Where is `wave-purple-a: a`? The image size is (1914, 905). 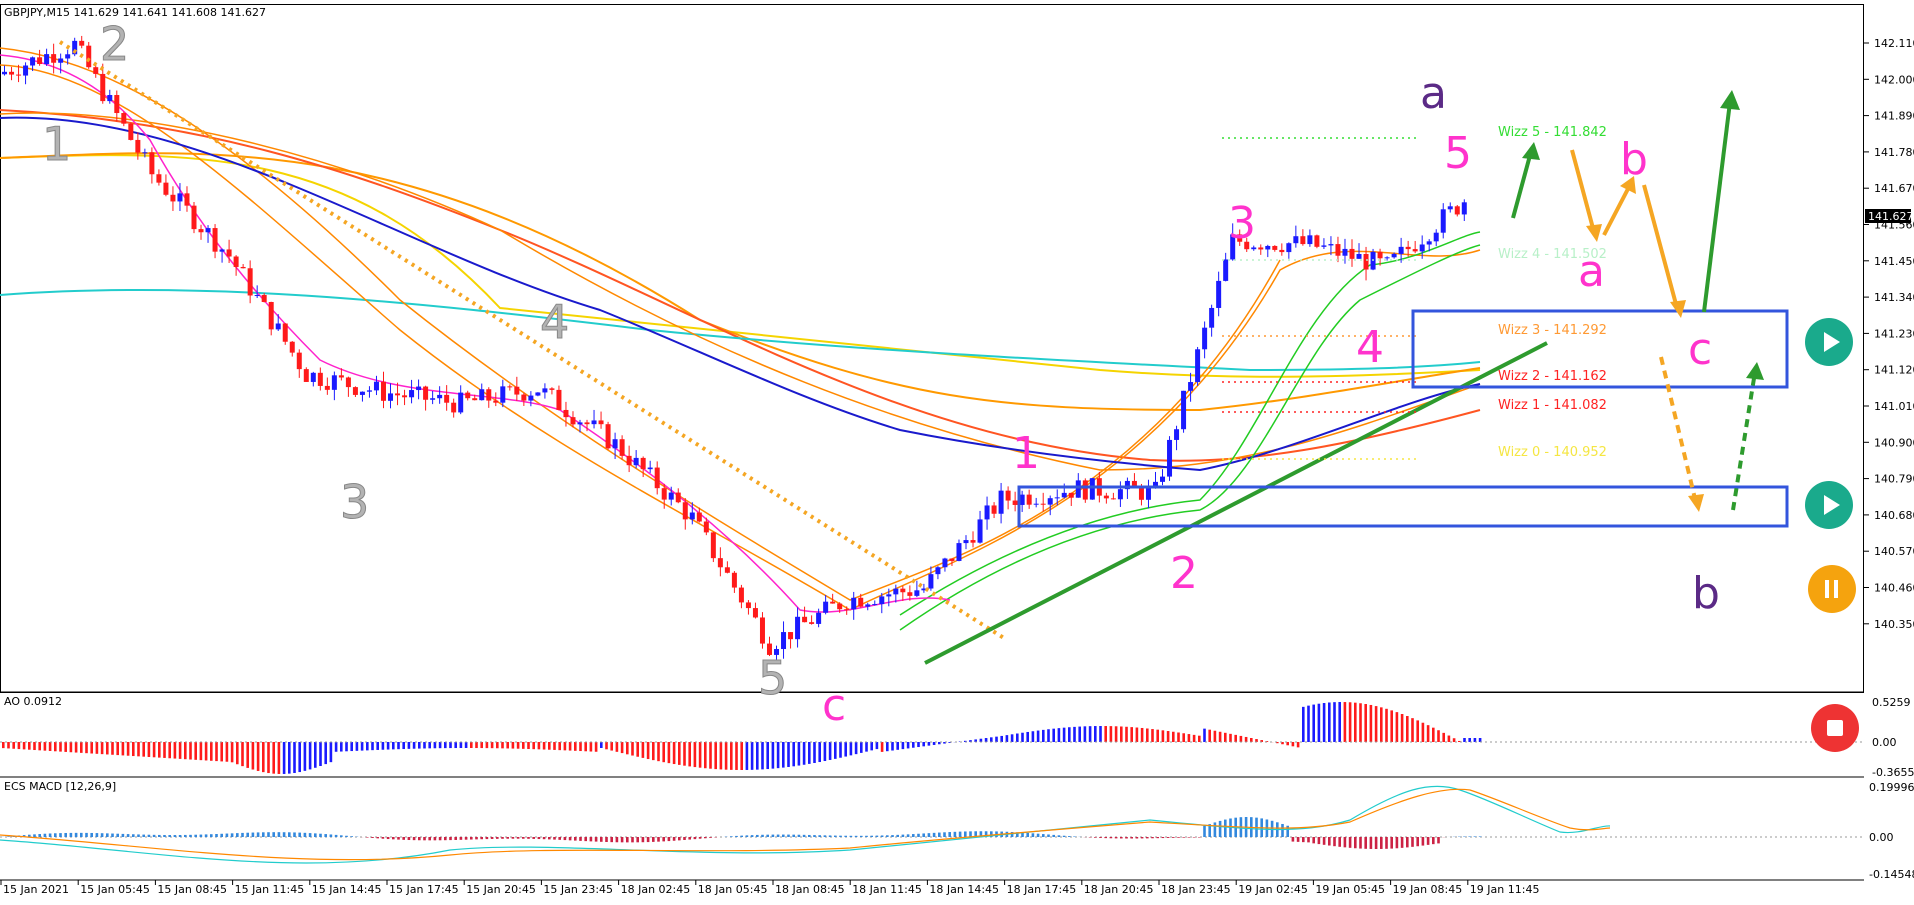
wave-purple-a: a is located at coordinates (1433, 93).